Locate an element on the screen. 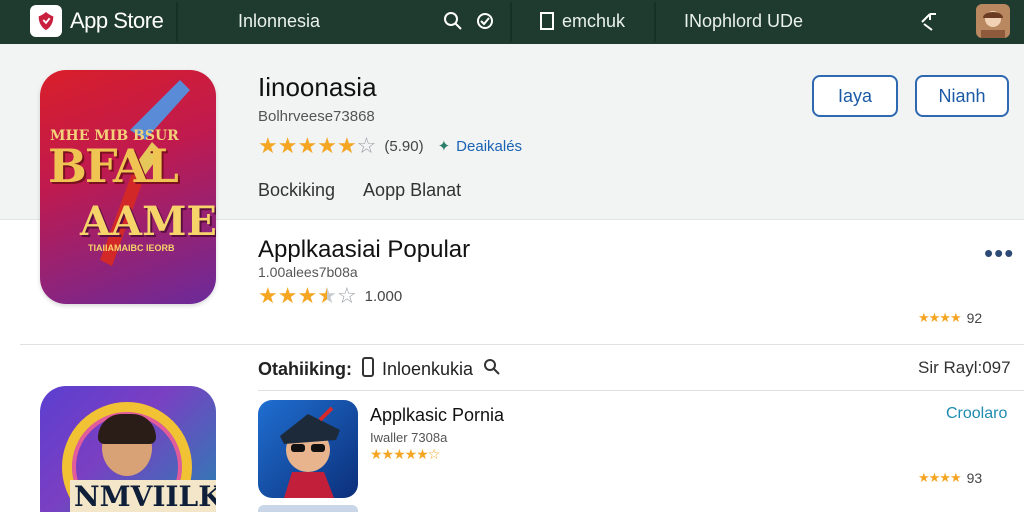 The image size is (1024, 512). download-label: Deaikalés is located at coordinates (489, 146).